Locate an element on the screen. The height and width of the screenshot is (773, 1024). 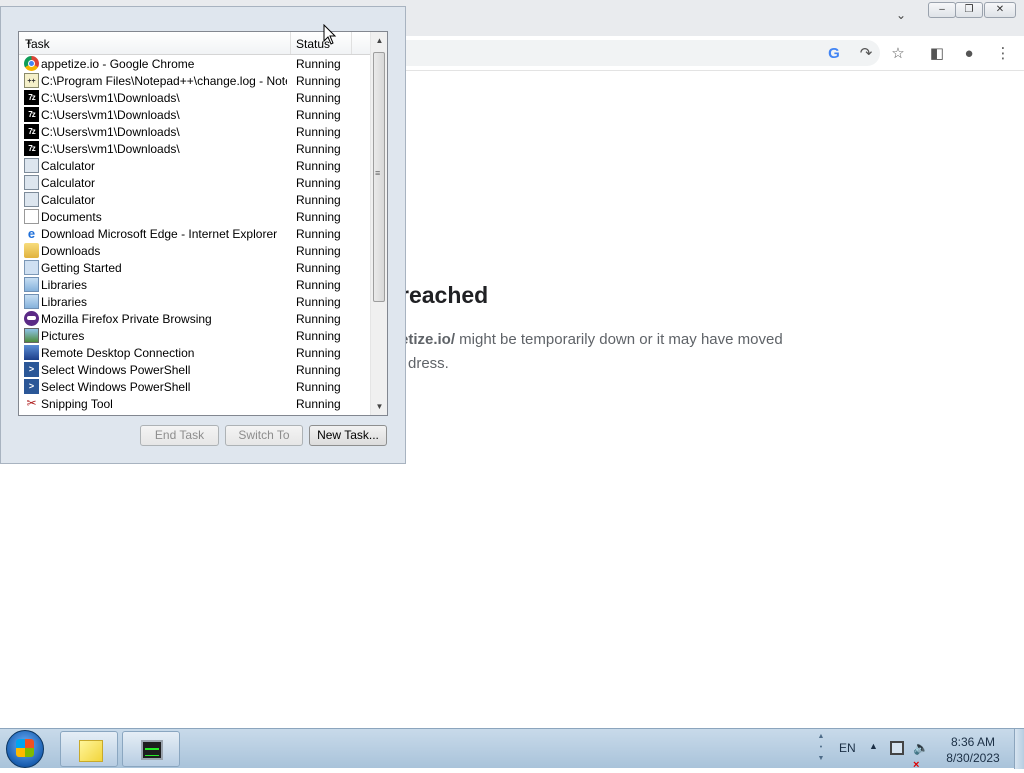
folder-icon is located at coordinates (31, 250).